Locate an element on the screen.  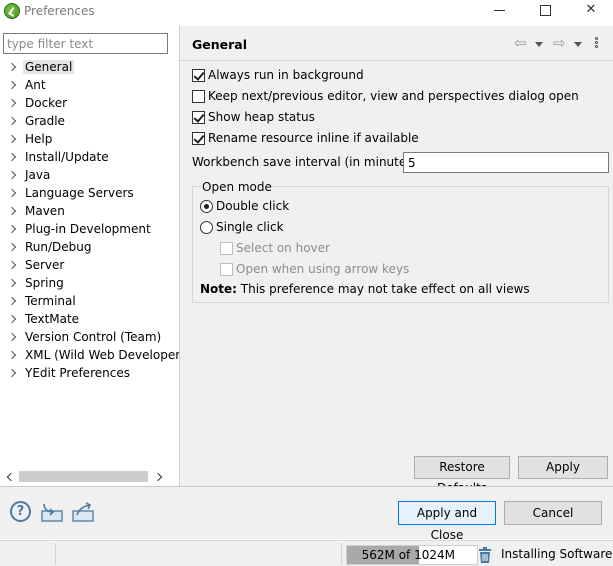
tree-item-label: Spring is located at coordinates (44, 283).